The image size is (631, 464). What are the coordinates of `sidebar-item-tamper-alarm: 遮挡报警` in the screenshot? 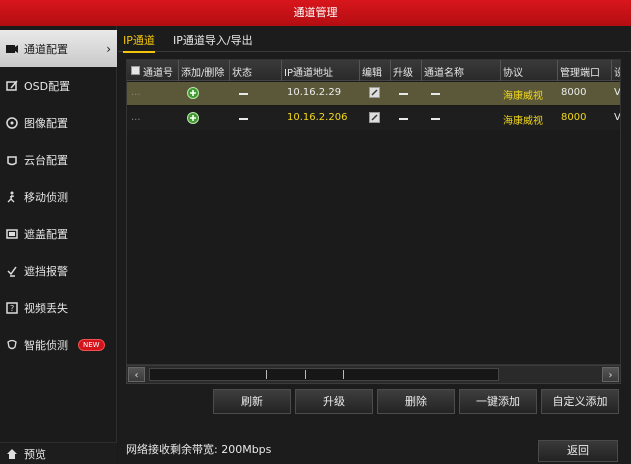 It's located at (58, 270).